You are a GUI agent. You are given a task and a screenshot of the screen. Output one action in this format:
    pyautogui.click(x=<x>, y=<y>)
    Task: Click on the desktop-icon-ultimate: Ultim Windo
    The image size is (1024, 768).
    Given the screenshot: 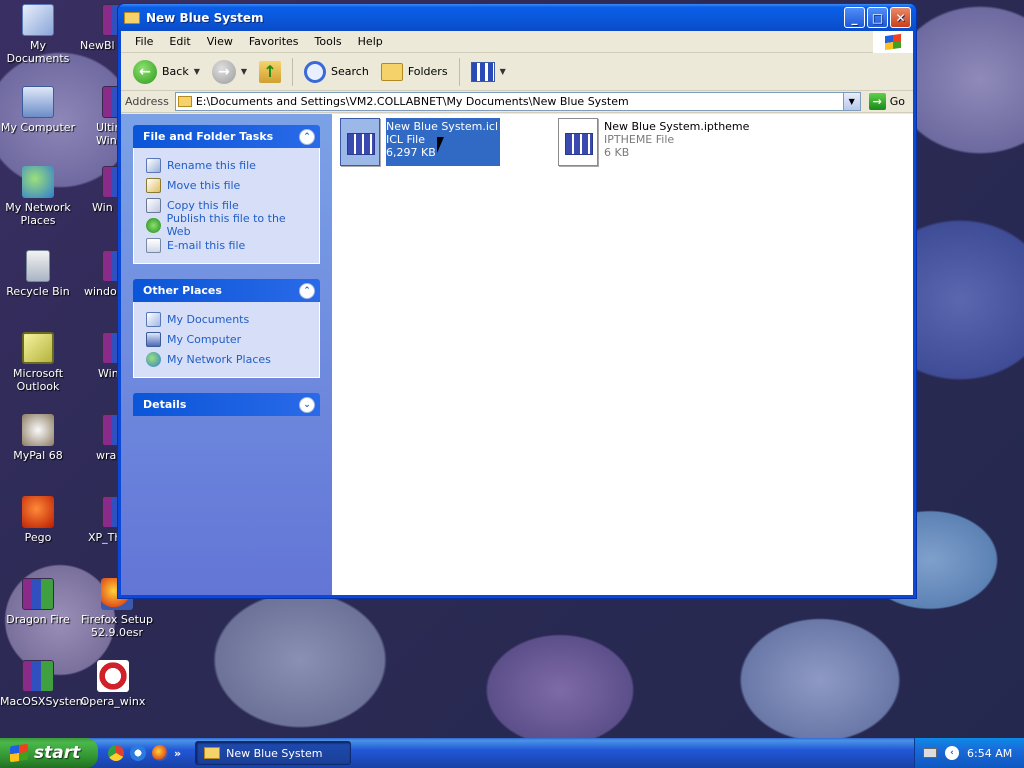 What is the action you would take?
    pyautogui.click(x=100, y=116)
    